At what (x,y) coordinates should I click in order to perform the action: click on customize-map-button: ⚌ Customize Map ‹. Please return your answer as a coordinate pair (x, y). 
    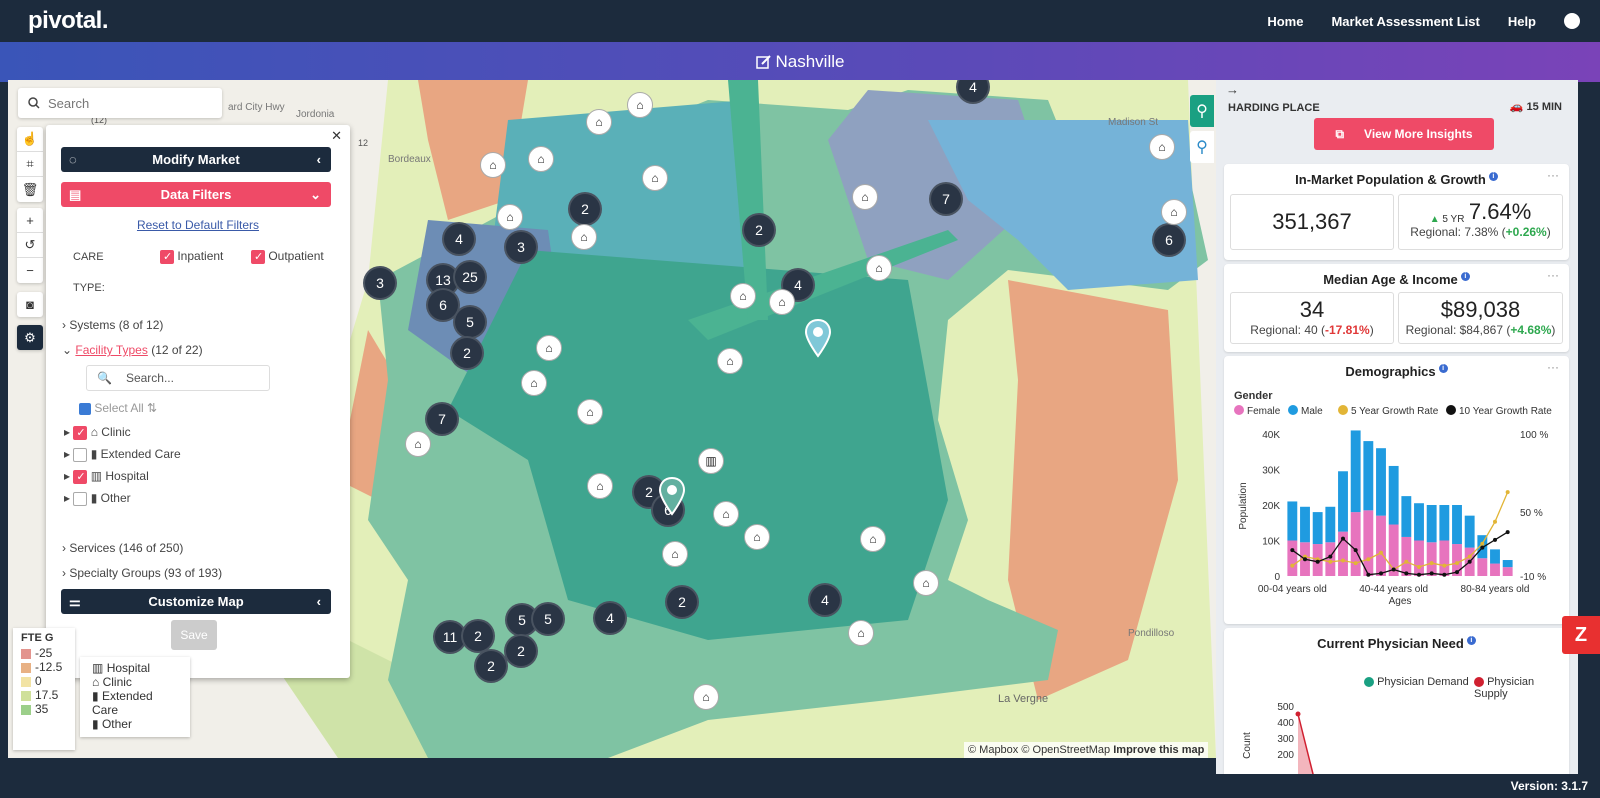
    Looking at the image, I should click on (196, 601).